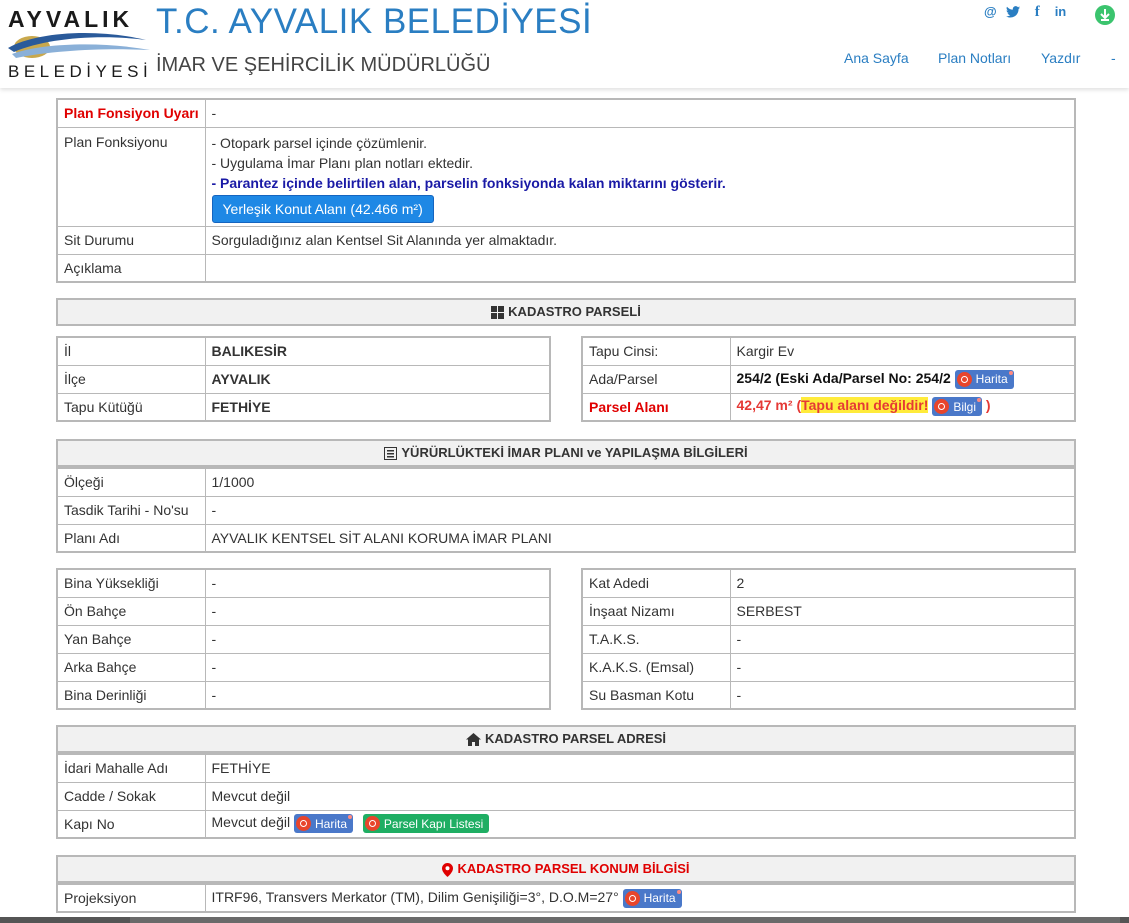 The height and width of the screenshot is (923, 1129). What do you see at coordinates (1037, 12) in the screenshot?
I see `facebook-icon: f` at bounding box center [1037, 12].